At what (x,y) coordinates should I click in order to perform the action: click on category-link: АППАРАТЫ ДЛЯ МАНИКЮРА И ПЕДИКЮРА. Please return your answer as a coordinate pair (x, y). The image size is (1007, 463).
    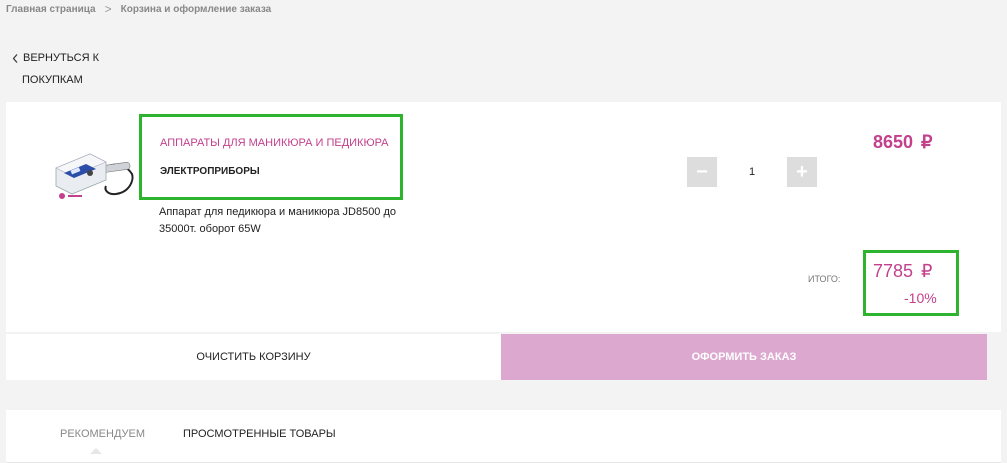
    Looking at the image, I should click on (274, 143).